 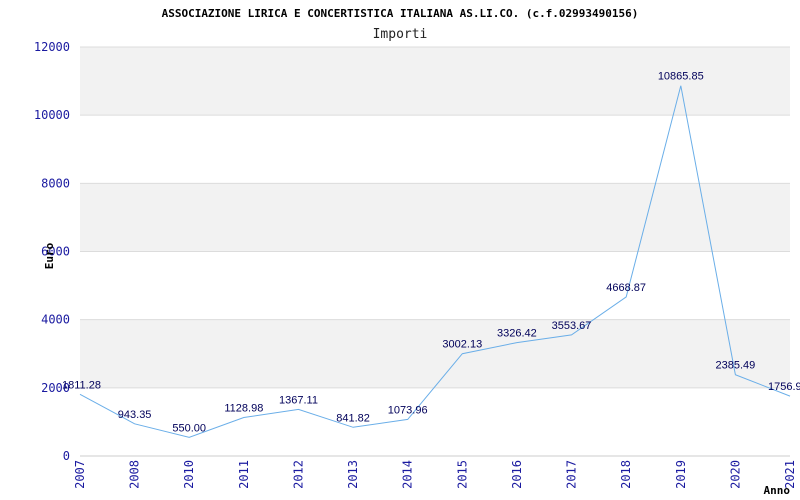 I want to click on data-label: 1367.11, so click(x=298, y=400).